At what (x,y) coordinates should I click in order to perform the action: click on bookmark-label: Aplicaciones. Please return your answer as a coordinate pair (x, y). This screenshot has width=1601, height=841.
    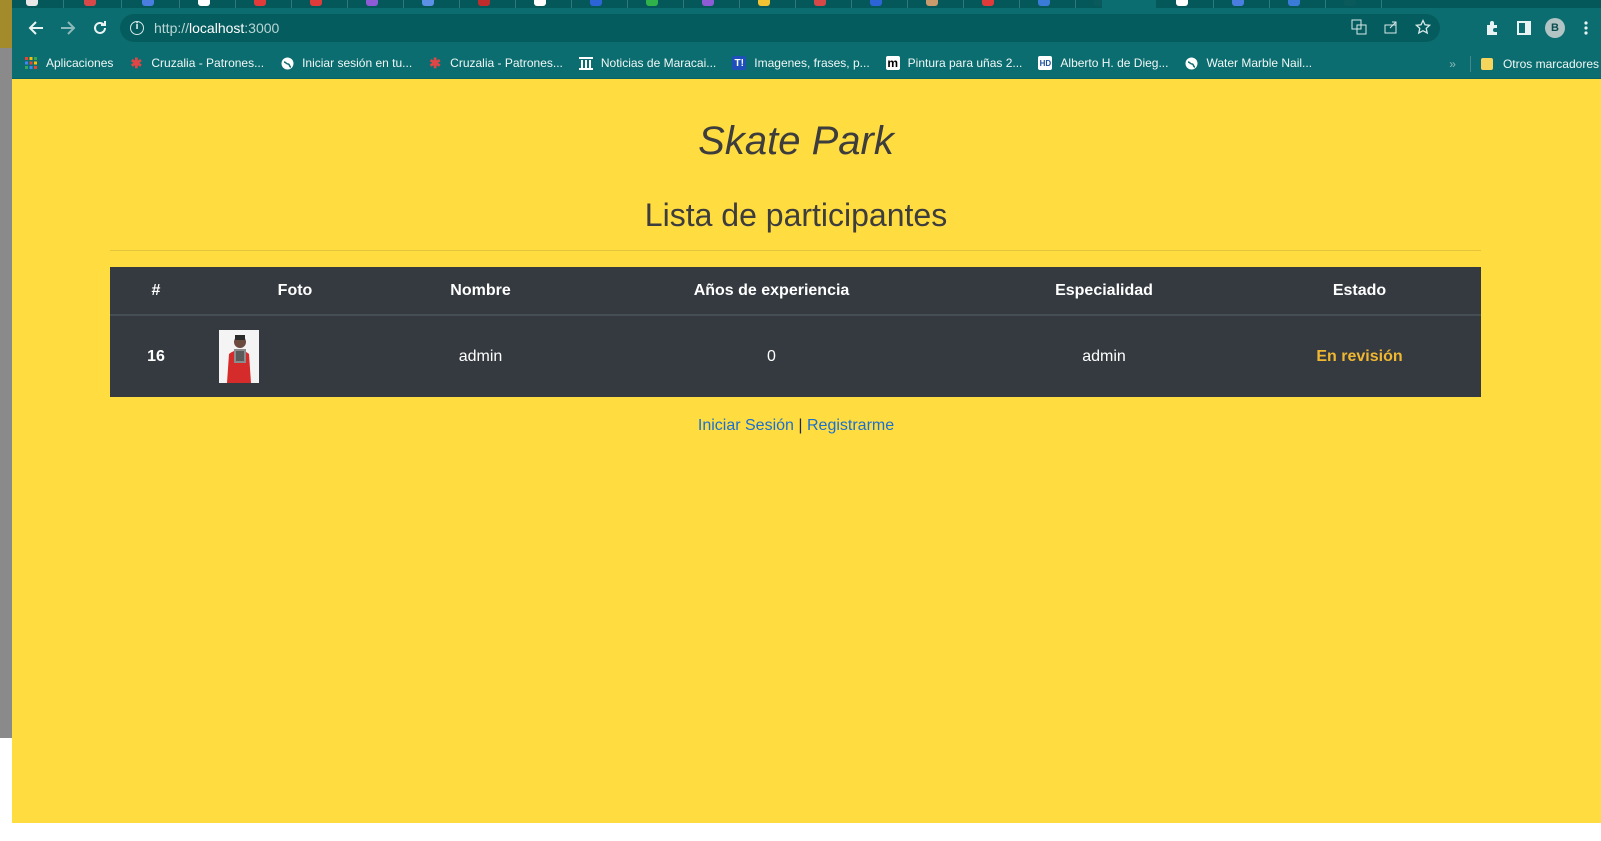
    Looking at the image, I should click on (80, 63).